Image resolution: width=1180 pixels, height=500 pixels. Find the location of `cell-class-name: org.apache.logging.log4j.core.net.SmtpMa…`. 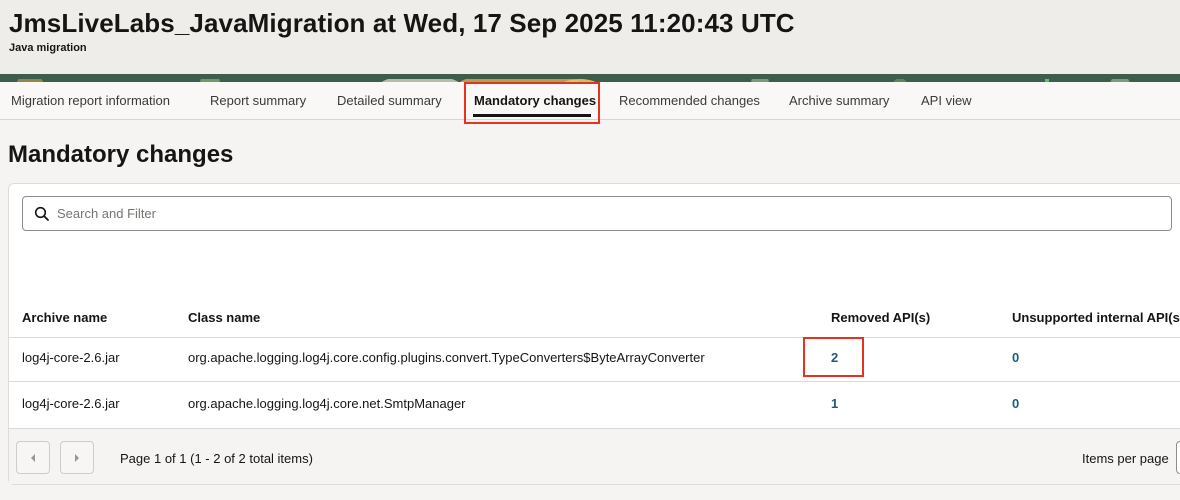

cell-class-name: org.apache.logging.log4j.core.net.SmtpMa… is located at coordinates (327, 403).